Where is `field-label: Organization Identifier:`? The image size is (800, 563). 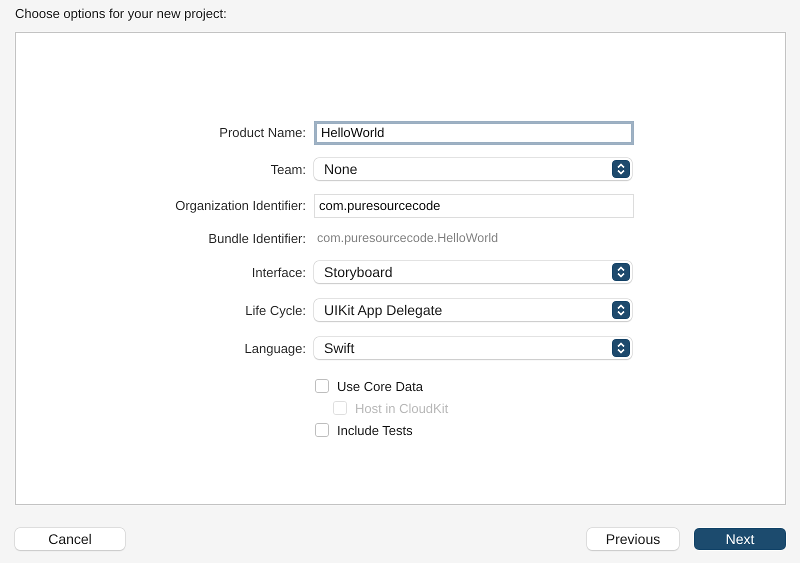 field-label: Organization Identifier: is located at coordinates (240, 205).